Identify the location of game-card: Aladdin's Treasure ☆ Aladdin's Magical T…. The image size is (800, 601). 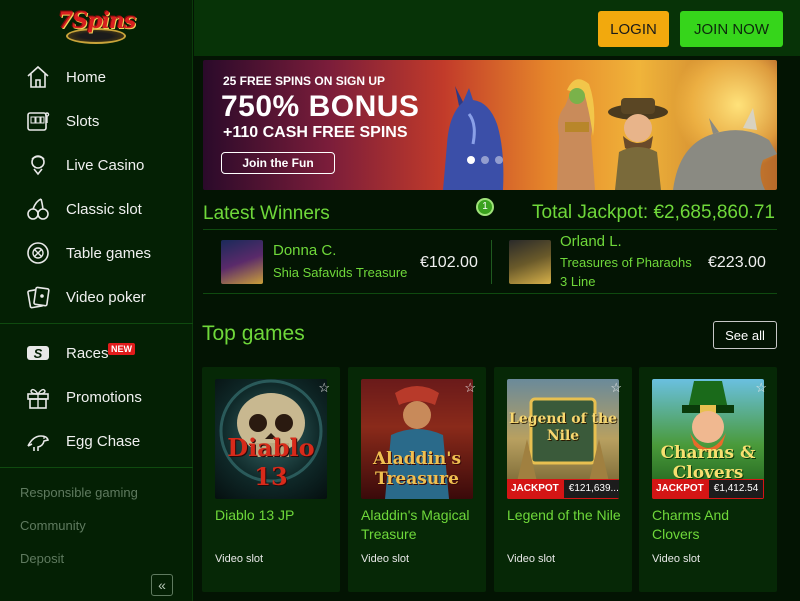
(417, 479).